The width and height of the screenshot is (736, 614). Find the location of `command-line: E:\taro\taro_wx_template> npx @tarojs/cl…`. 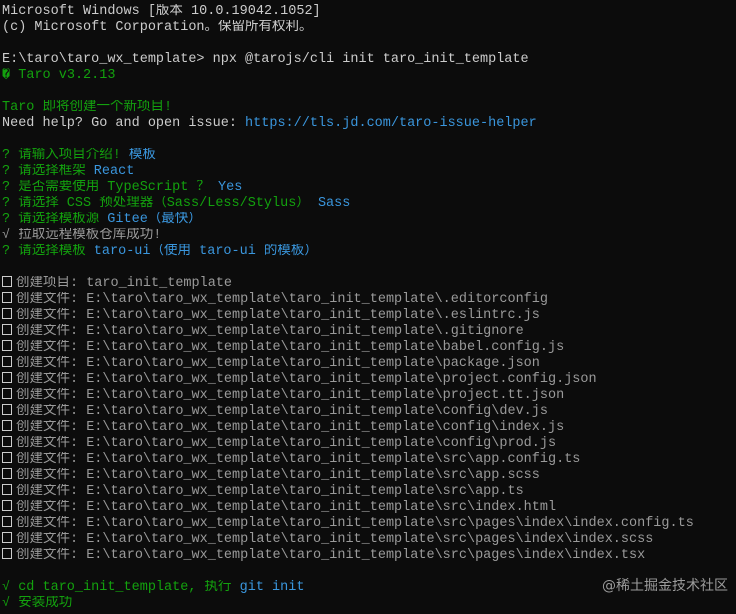

command-line: E:\taro\taro_wx_template> npx @tarojs/cl… is located at coordinates (369, 60).